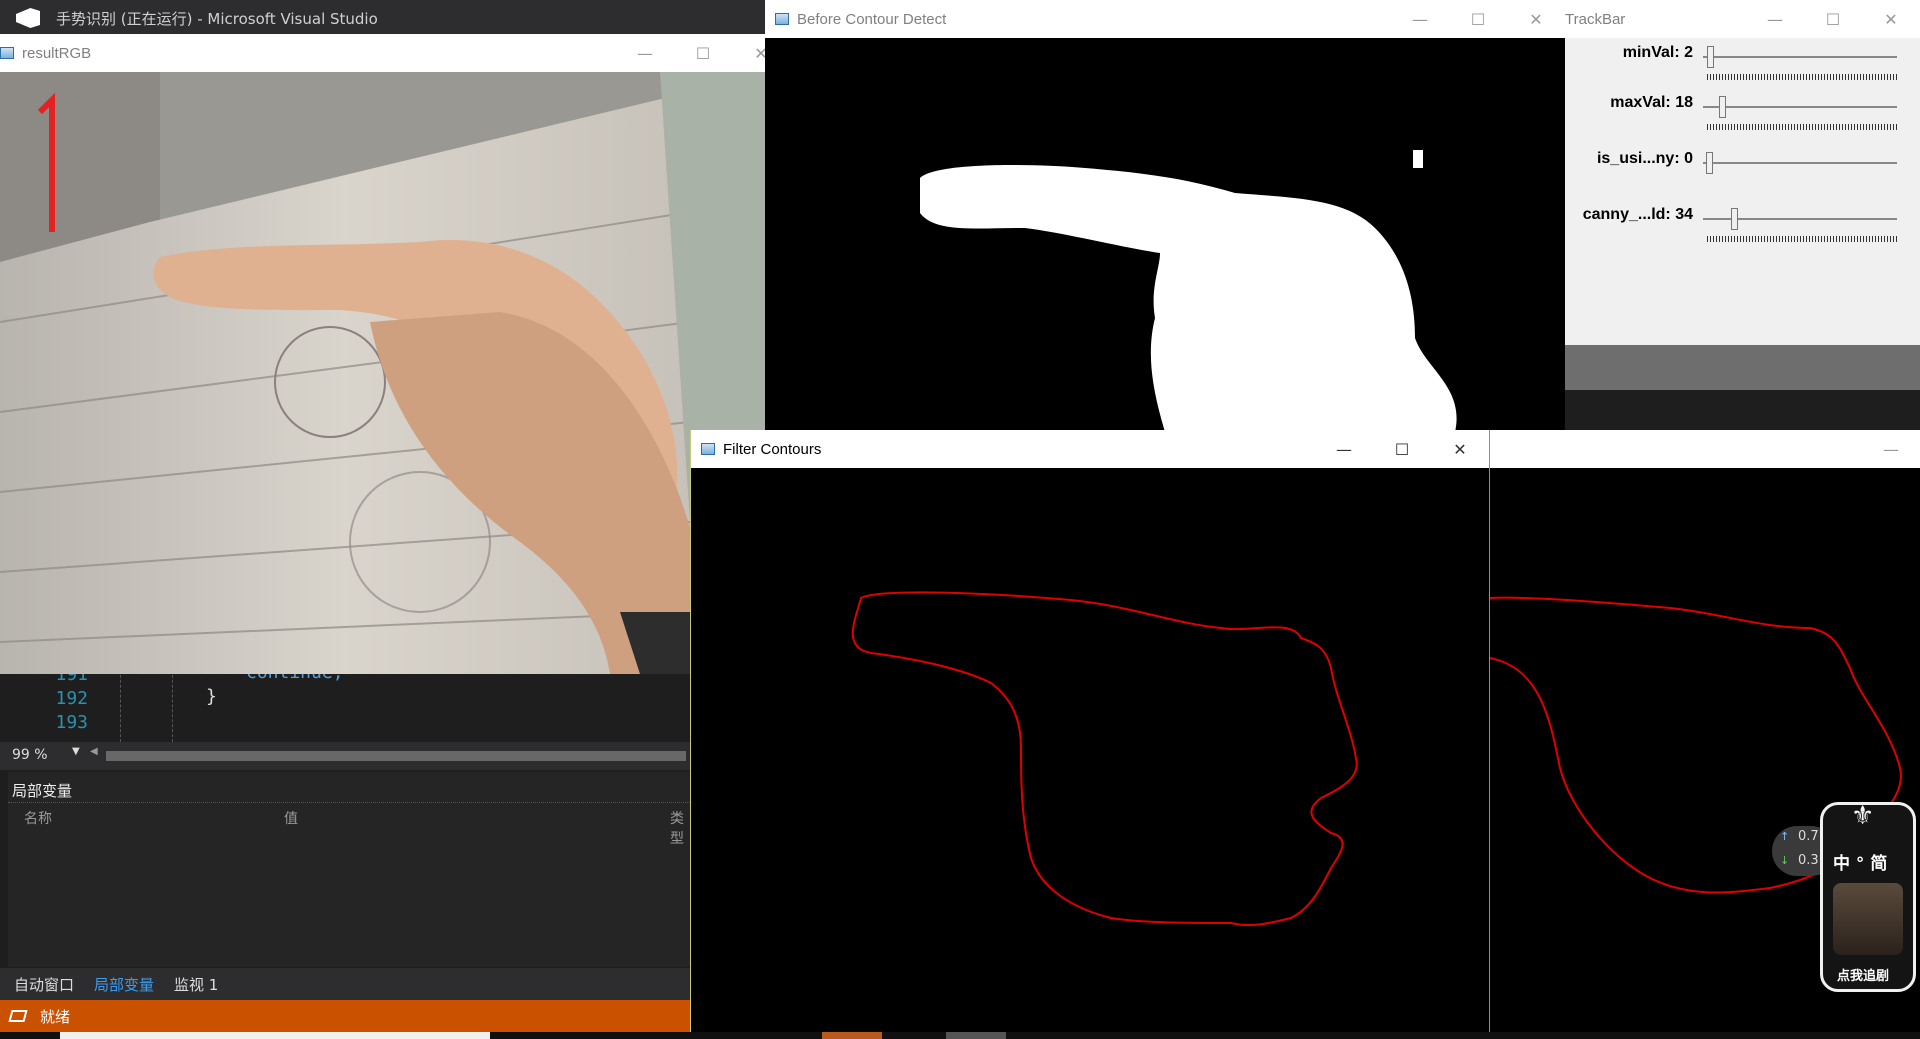 This screenshot has width=1920, height=1039. I want to click on upload-value: 0.7, so click(1808, 836).